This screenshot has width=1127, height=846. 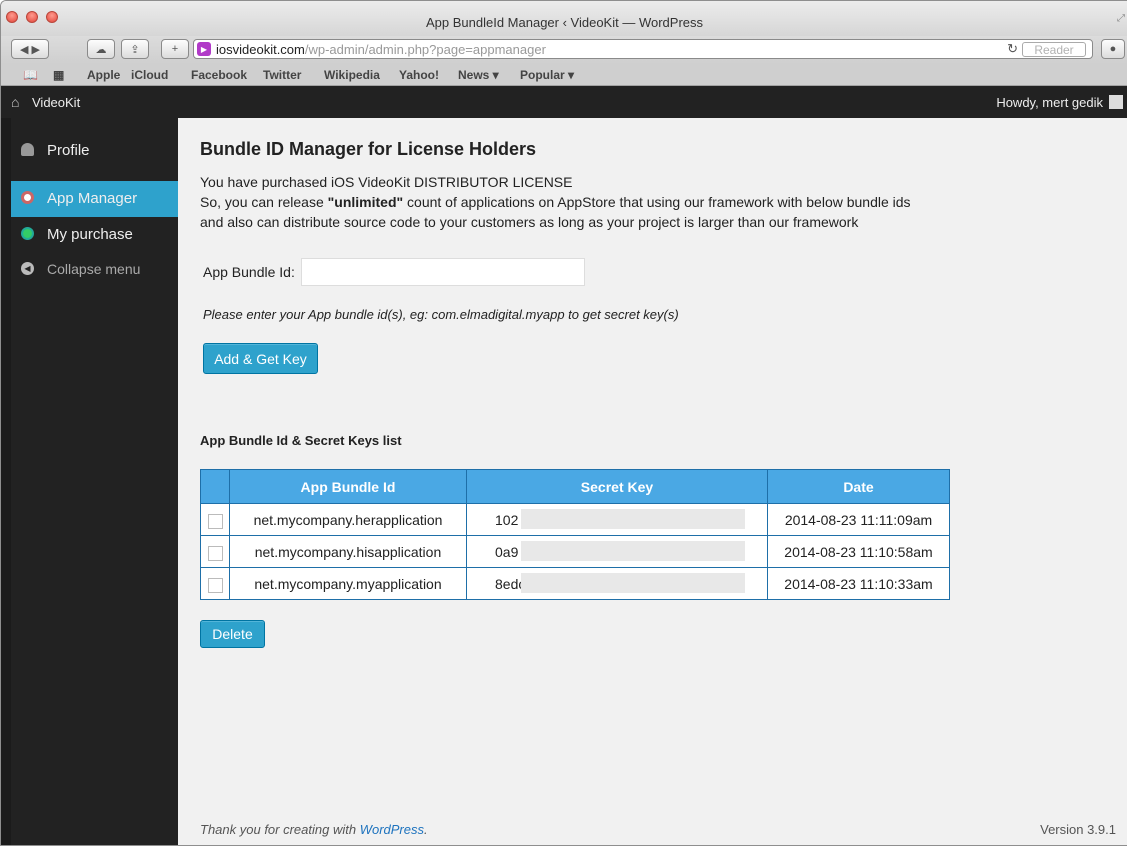 What do you see at coordinates (6, 481) in the screenshot?
I see `window-edge` at bounding box center [6, 481].